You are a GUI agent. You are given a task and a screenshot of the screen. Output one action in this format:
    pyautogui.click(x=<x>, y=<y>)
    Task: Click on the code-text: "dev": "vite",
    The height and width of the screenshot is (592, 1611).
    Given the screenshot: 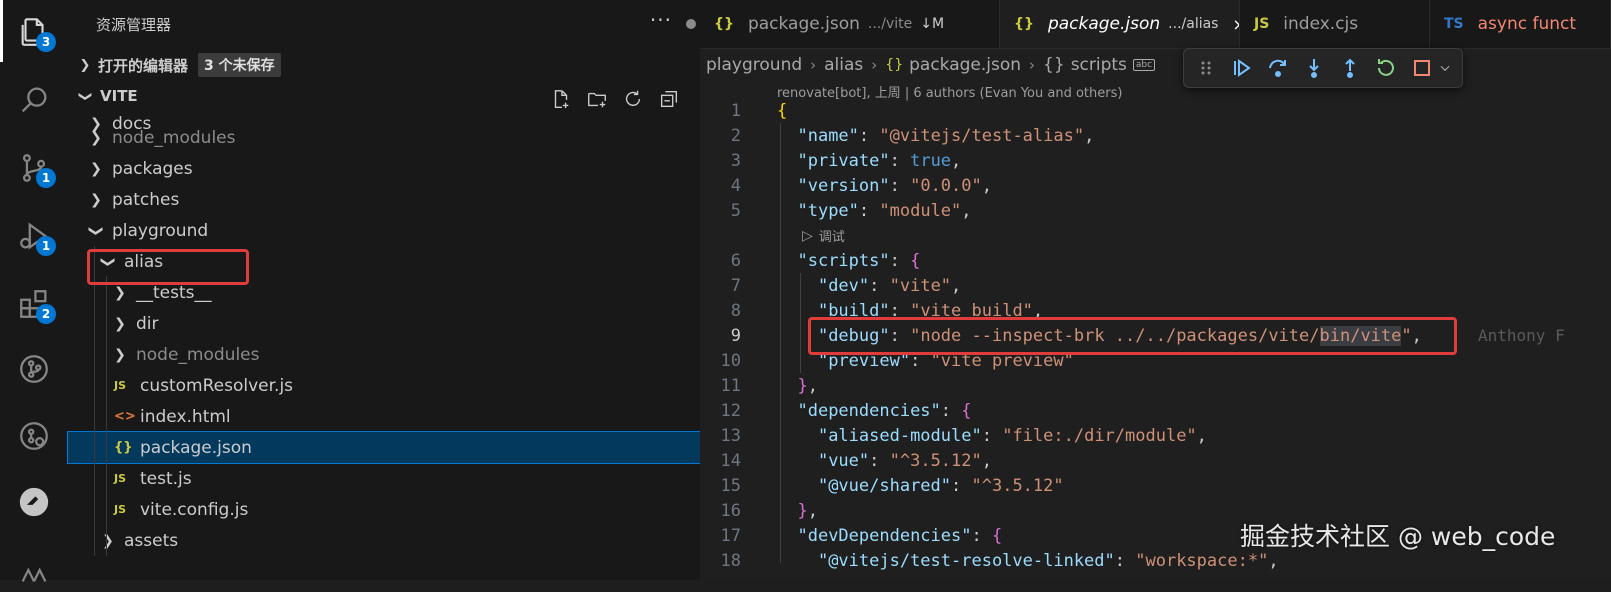 What is the action you would take?
    pyautogui.click(x=889, y=285)
    